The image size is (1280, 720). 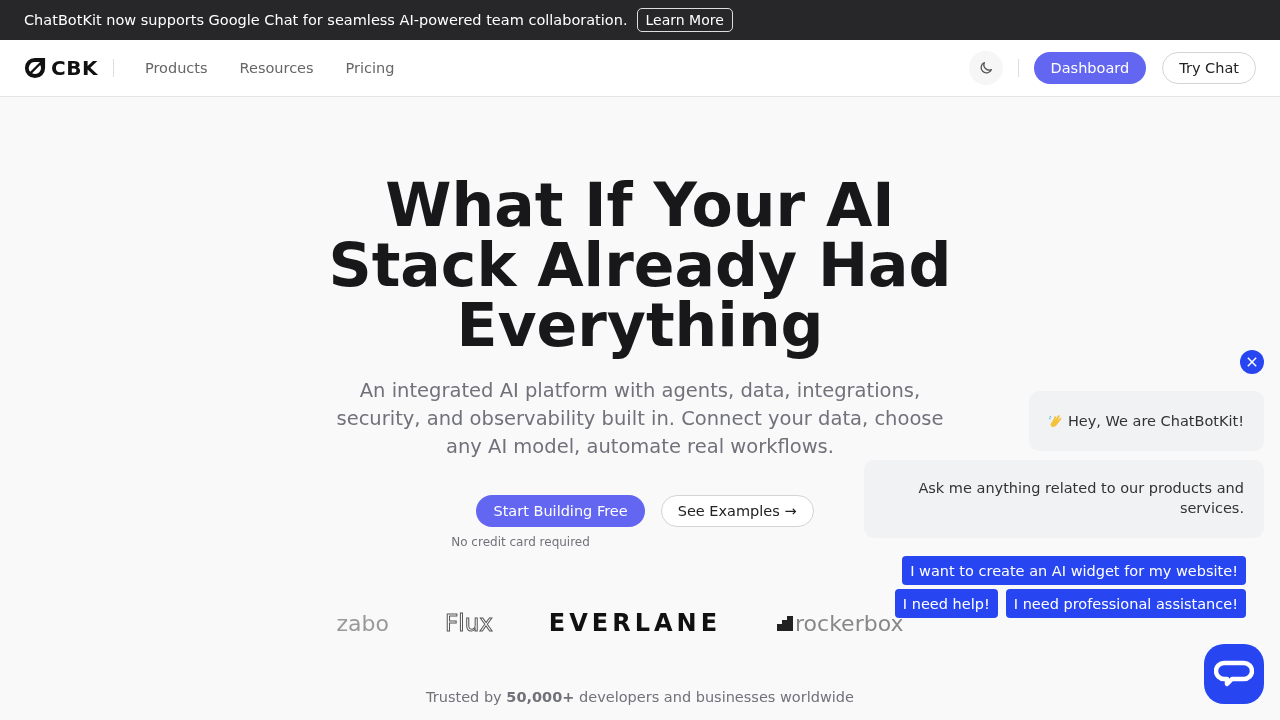 I want to click on waving-hand-icon, so click(x=1055, y=421).